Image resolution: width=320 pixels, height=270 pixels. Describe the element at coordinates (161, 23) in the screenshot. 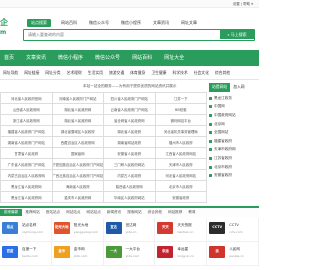

I see `search-tab: 文章资讯` at that location.